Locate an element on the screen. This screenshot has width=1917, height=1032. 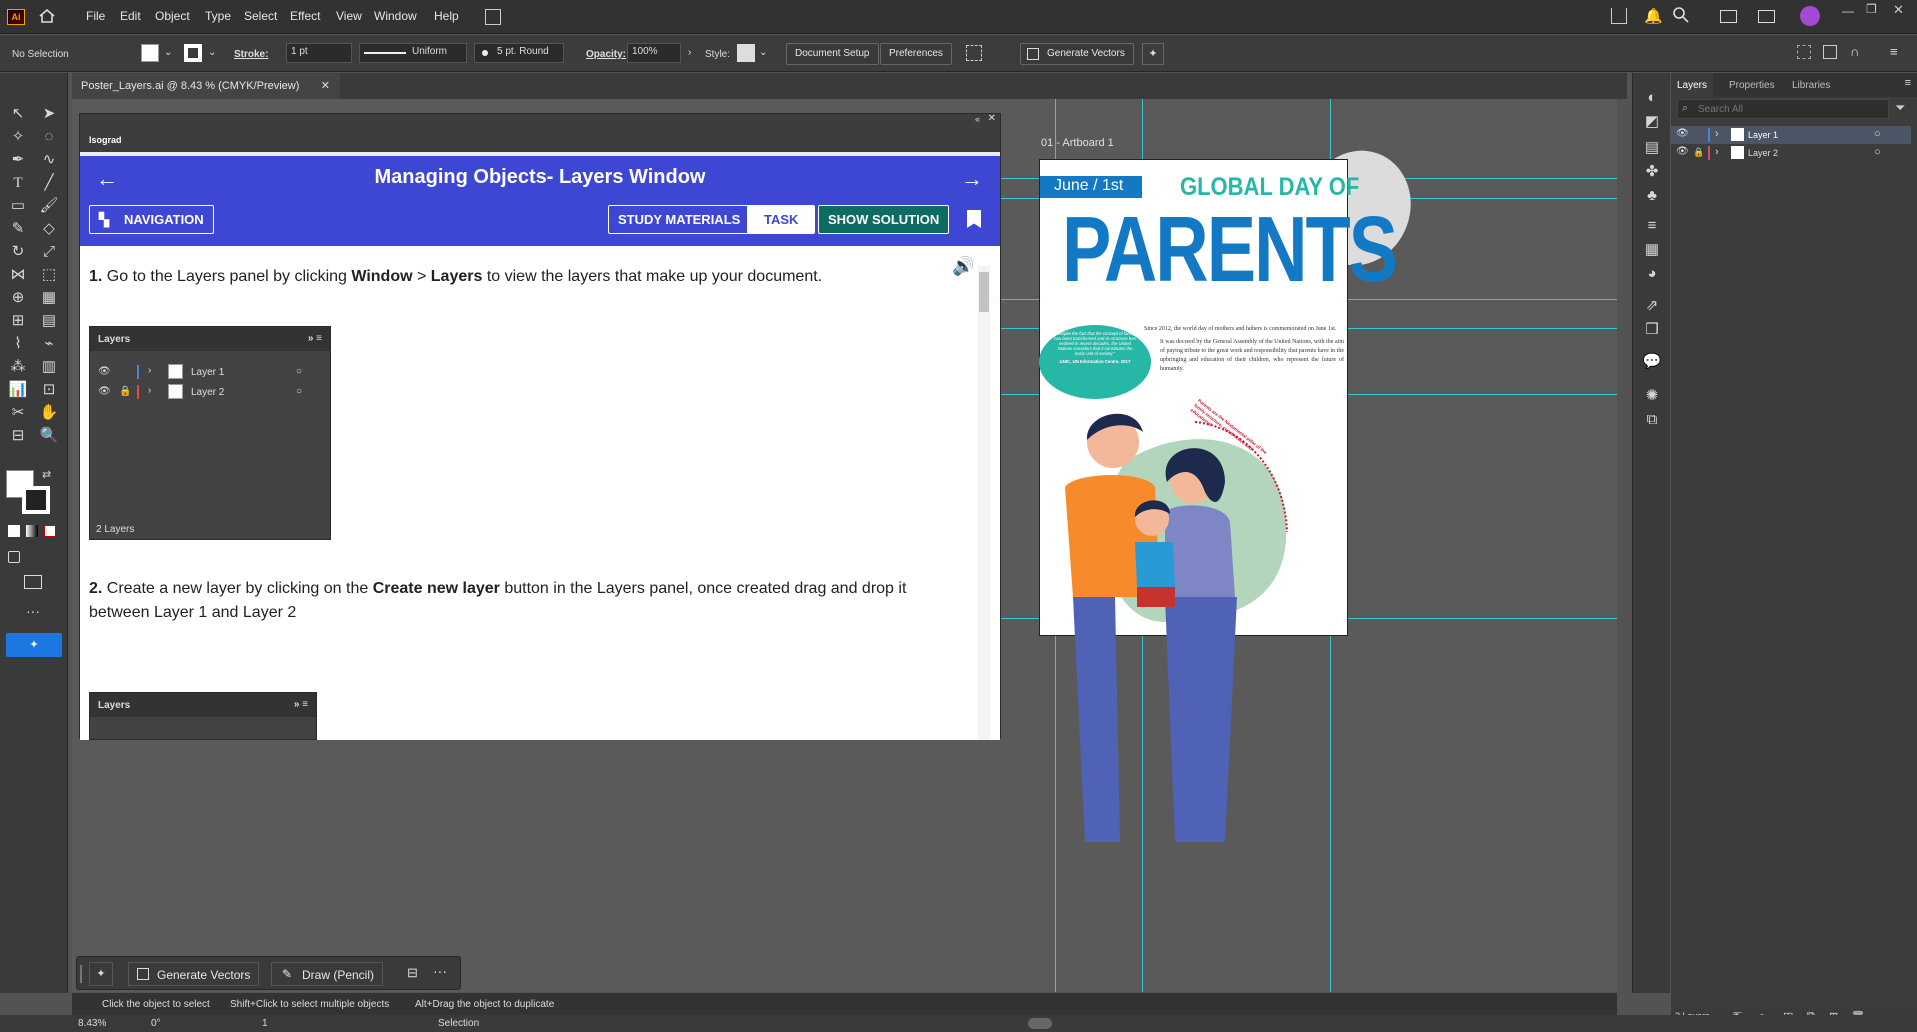
menu-type: Type is located at coordinates (218, 16).